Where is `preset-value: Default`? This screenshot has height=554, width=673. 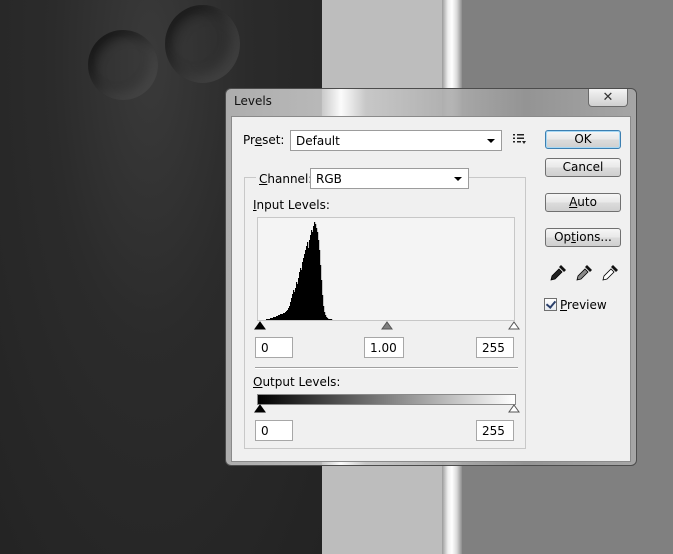 preset-value: Default is located at coordinates (318, 141).